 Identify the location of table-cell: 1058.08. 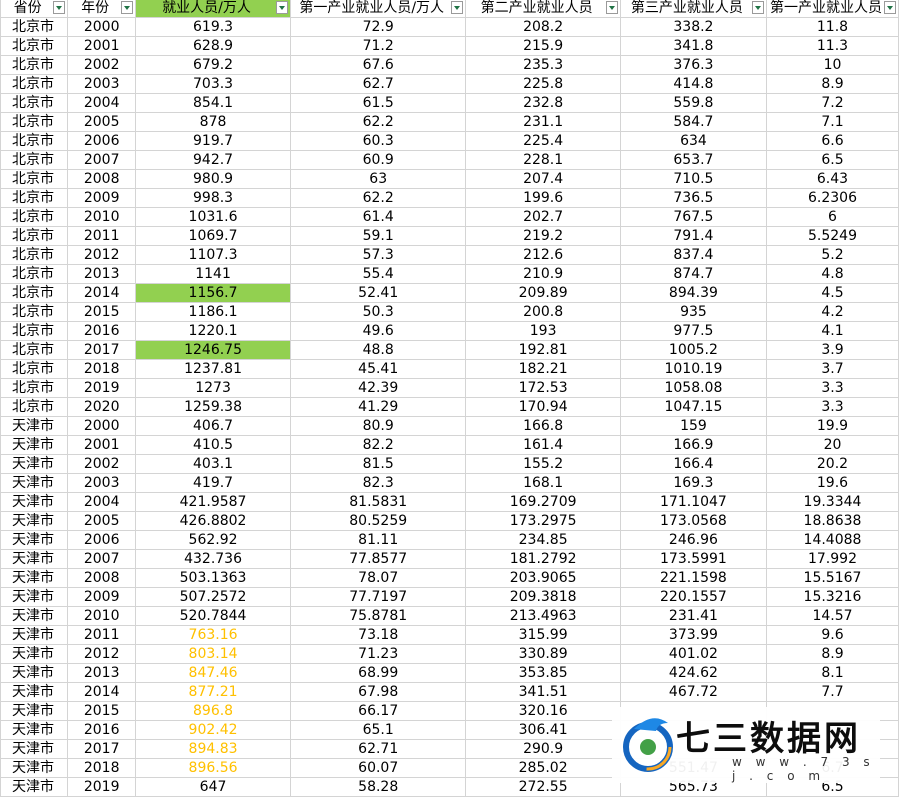
(693, 388).